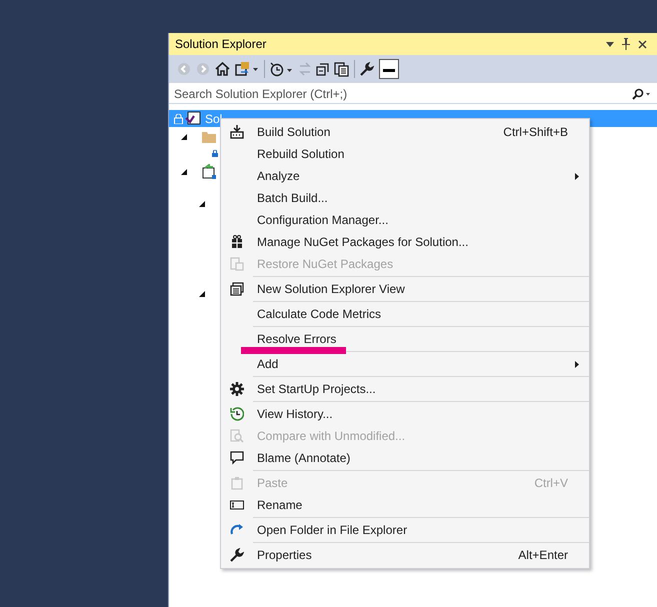  I want to click on folder-icon, so click(209, 137).